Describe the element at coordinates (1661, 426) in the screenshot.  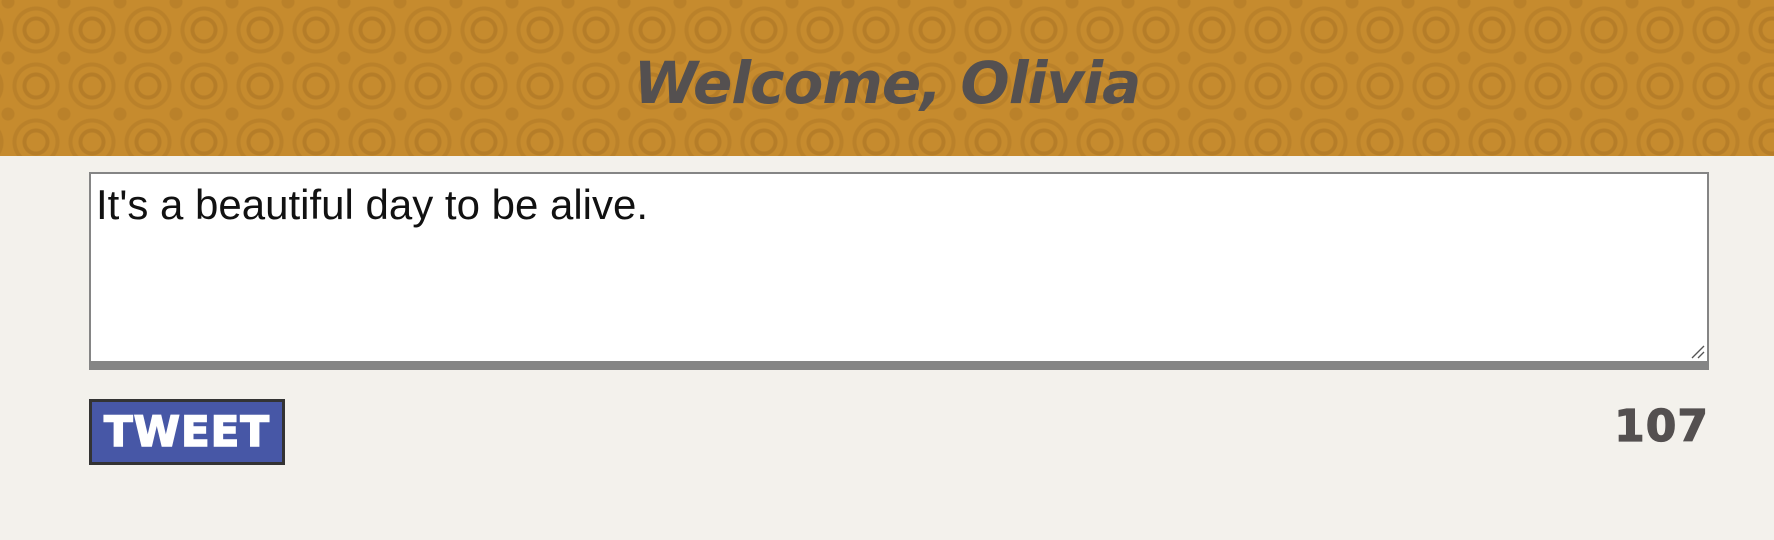
I see `character-counter: 107` at that location.